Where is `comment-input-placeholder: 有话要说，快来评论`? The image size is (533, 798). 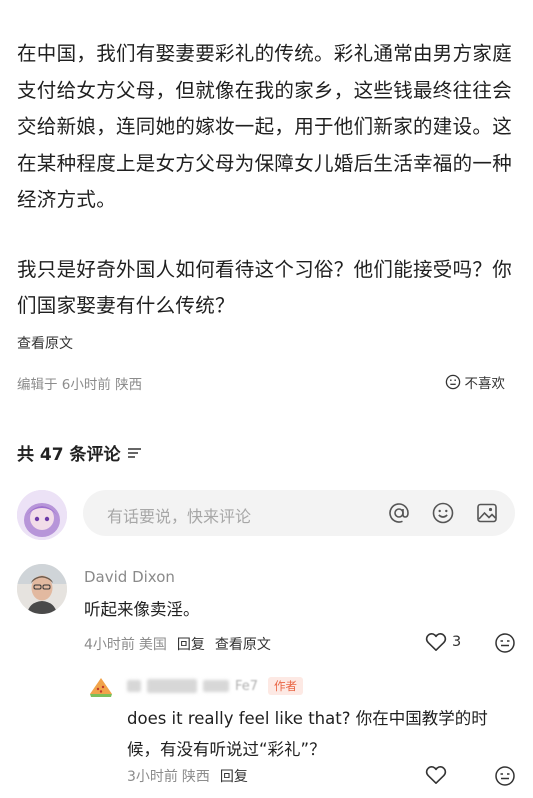 comment-input-placeholder: 有话要说，快来评论 is located at coordinates (179, 516).